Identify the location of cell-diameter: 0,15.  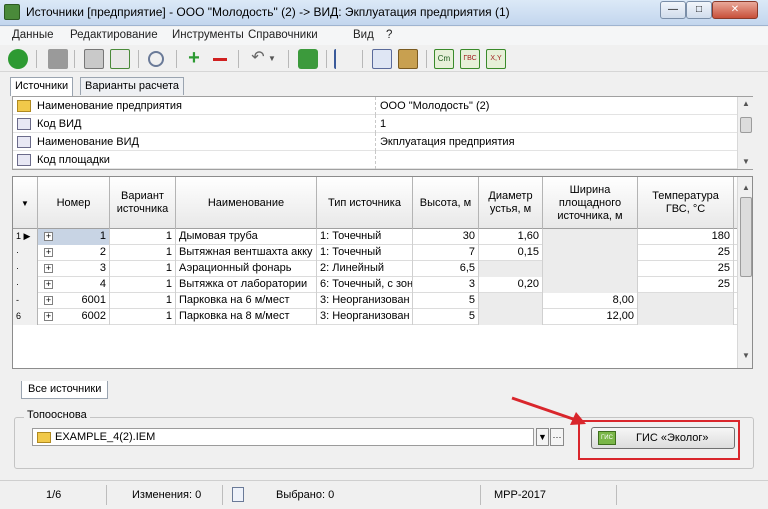
(511, 253).